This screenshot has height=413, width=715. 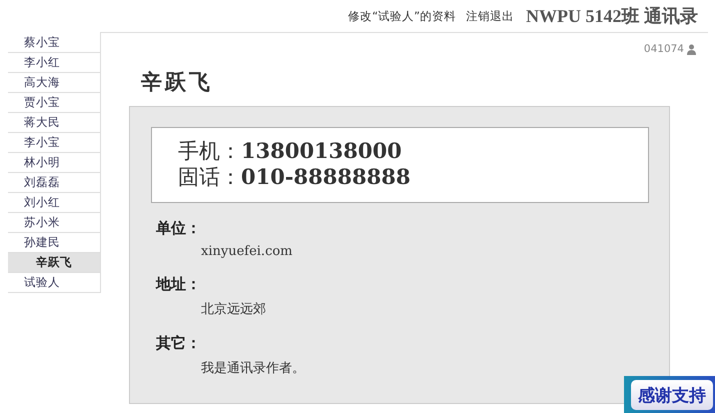 What do you see at coordinates (490, 16) in the screenshot?
I see `header-link: 注销退出` at bounding box center [490, 16].